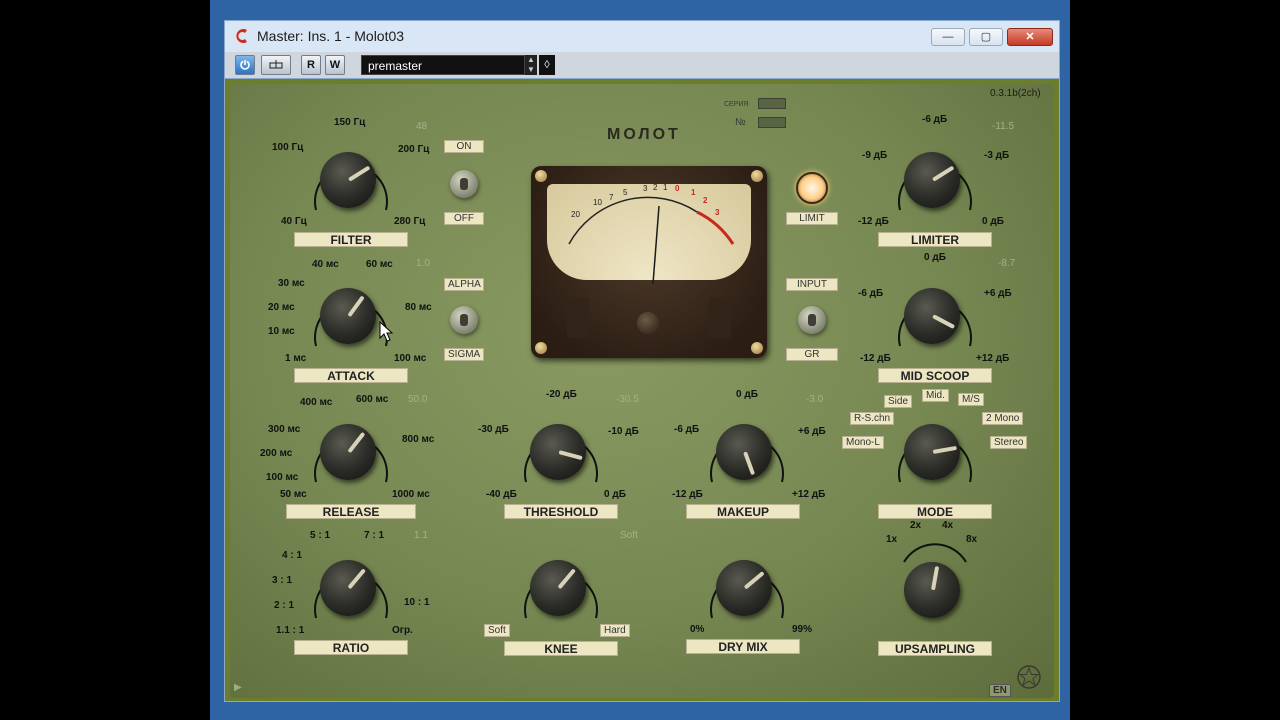  I want to click on release-knob, so click(348, 452).